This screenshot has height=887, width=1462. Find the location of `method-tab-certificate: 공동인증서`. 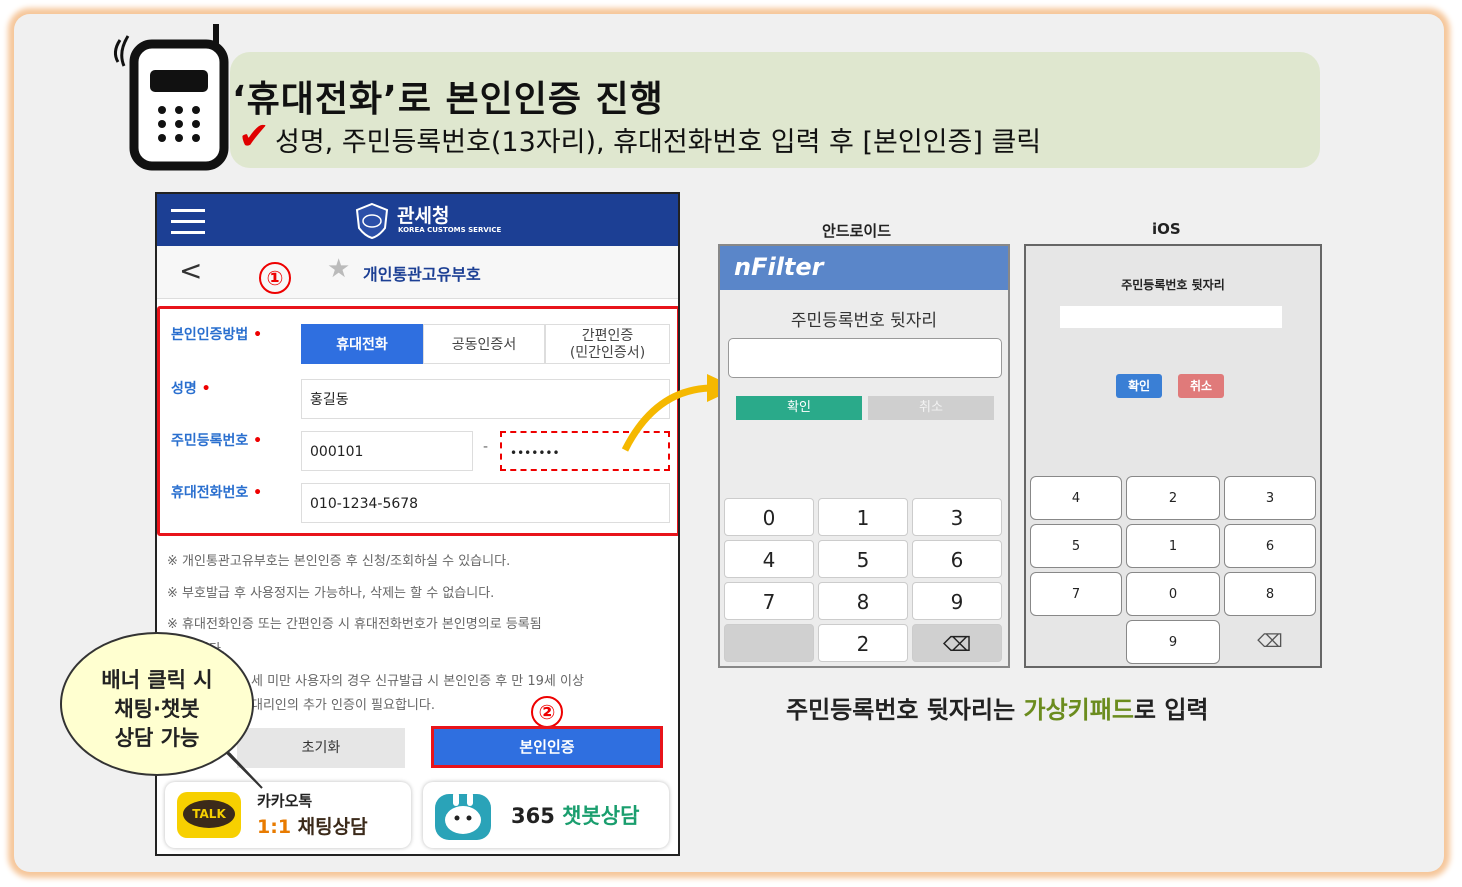

method-tab-certificate: 공동인증서 is located at coordinates (484, 344).